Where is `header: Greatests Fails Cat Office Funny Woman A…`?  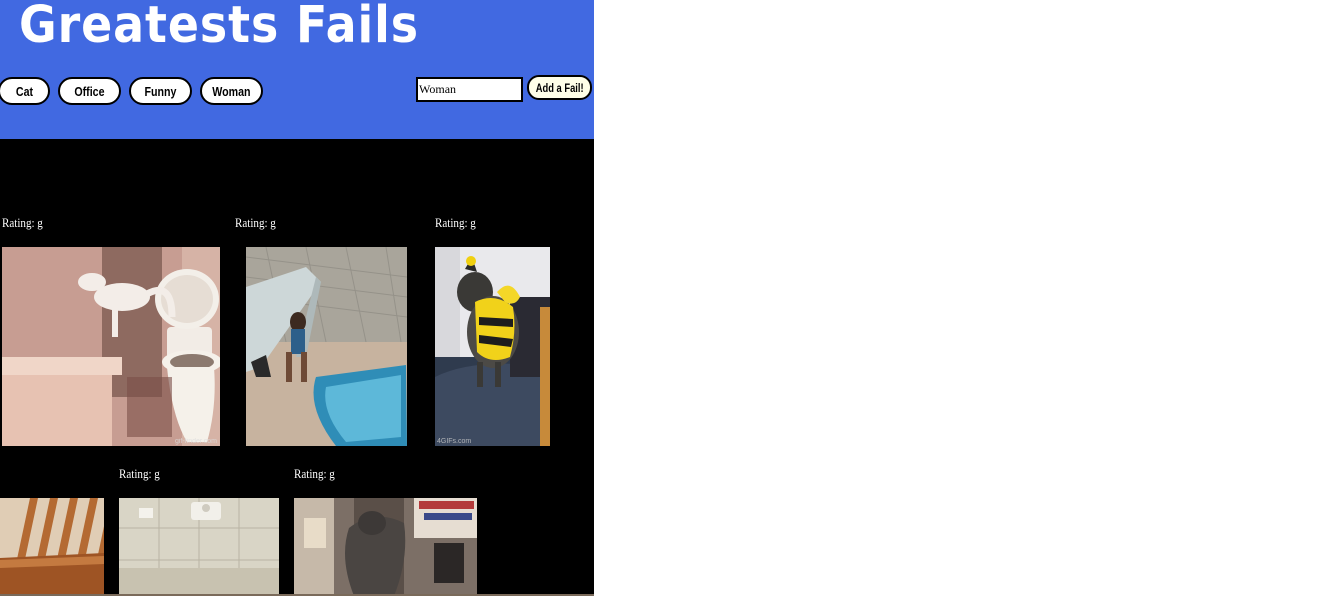 header: Greatests Fails Cat Office Funny Woman A… is located at coordinates (297, 69).